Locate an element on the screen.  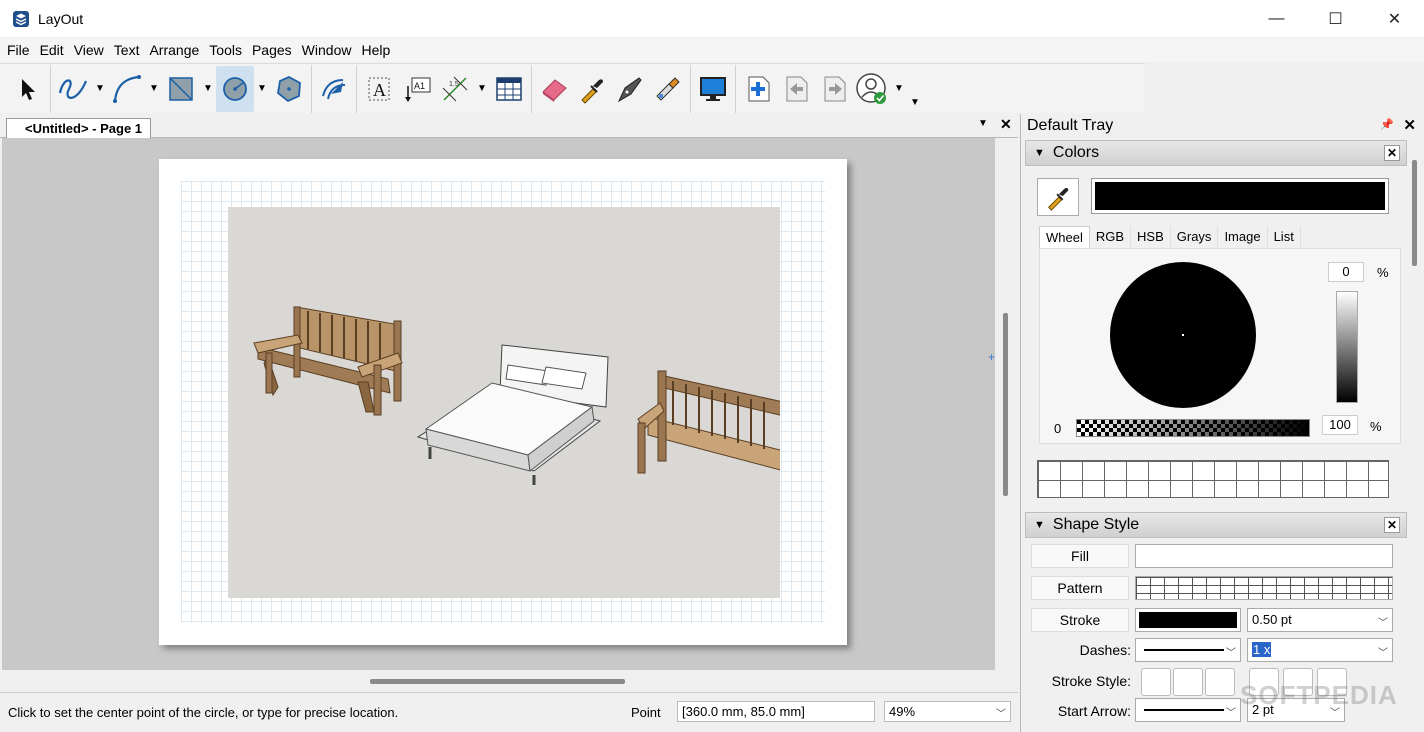
label-tool-button: A1 is located at coordinates (417, 89).